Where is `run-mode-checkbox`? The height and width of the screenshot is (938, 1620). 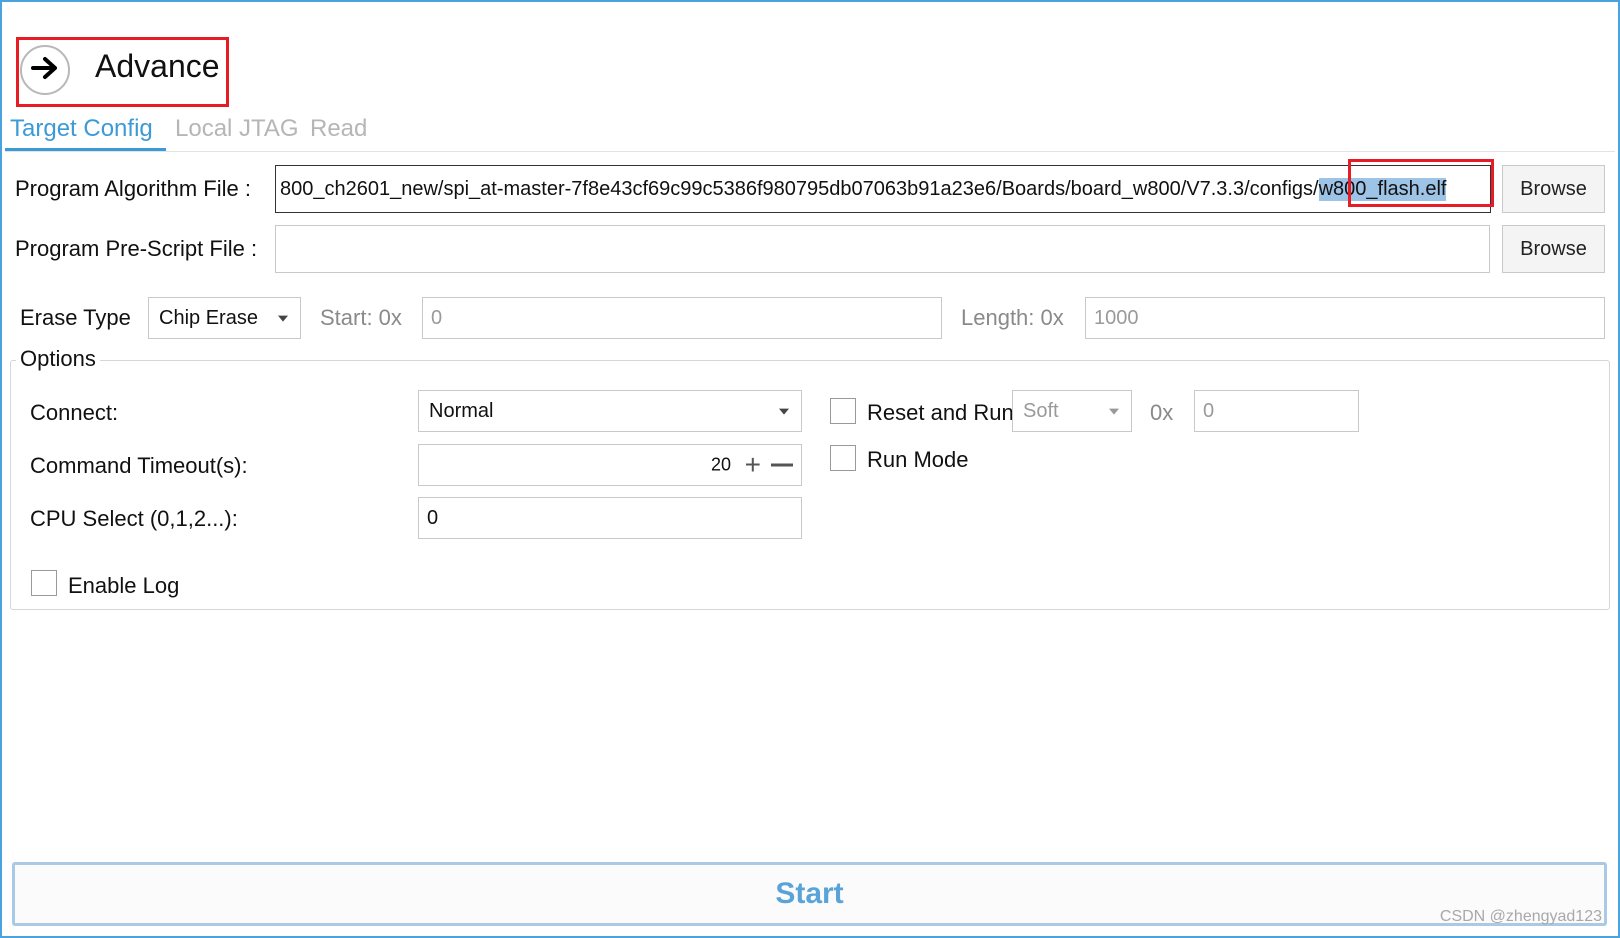 run-mode-checkbox is located at coordinates (843, 458).